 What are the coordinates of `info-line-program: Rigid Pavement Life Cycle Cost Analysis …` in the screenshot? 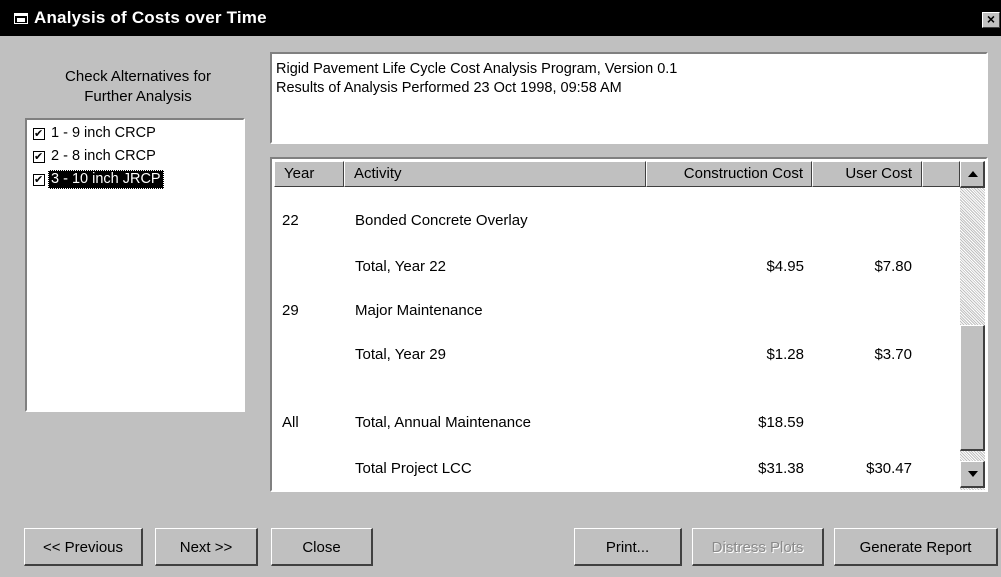 It's located at (477, 69).